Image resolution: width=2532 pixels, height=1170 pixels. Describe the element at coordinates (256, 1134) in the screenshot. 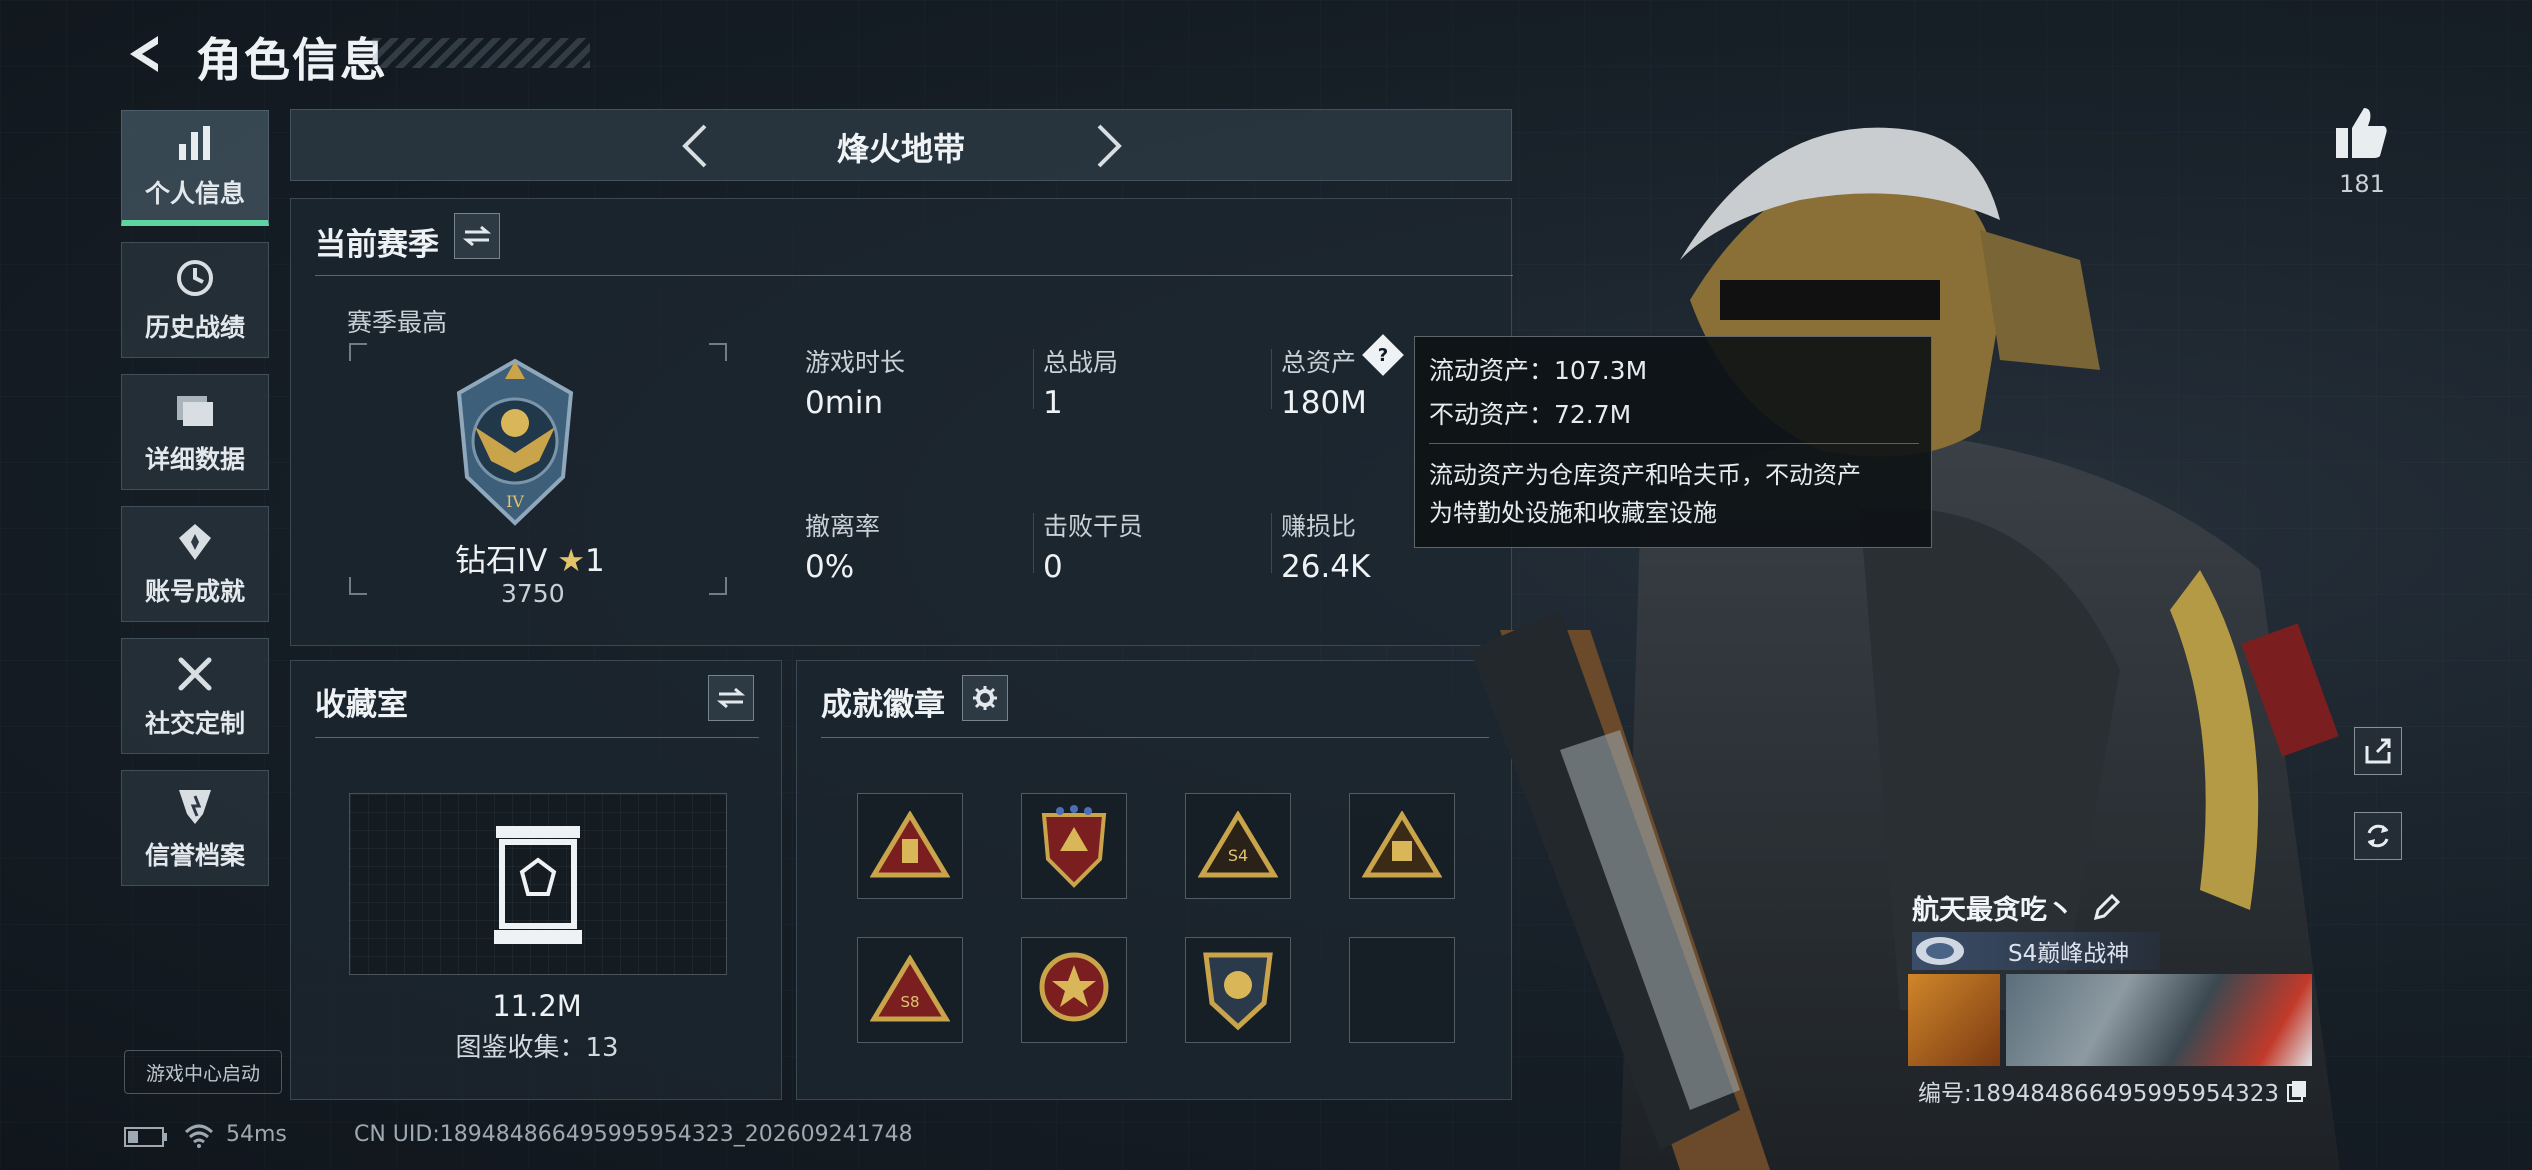

I see `ping-latency: 54ms` at that location.